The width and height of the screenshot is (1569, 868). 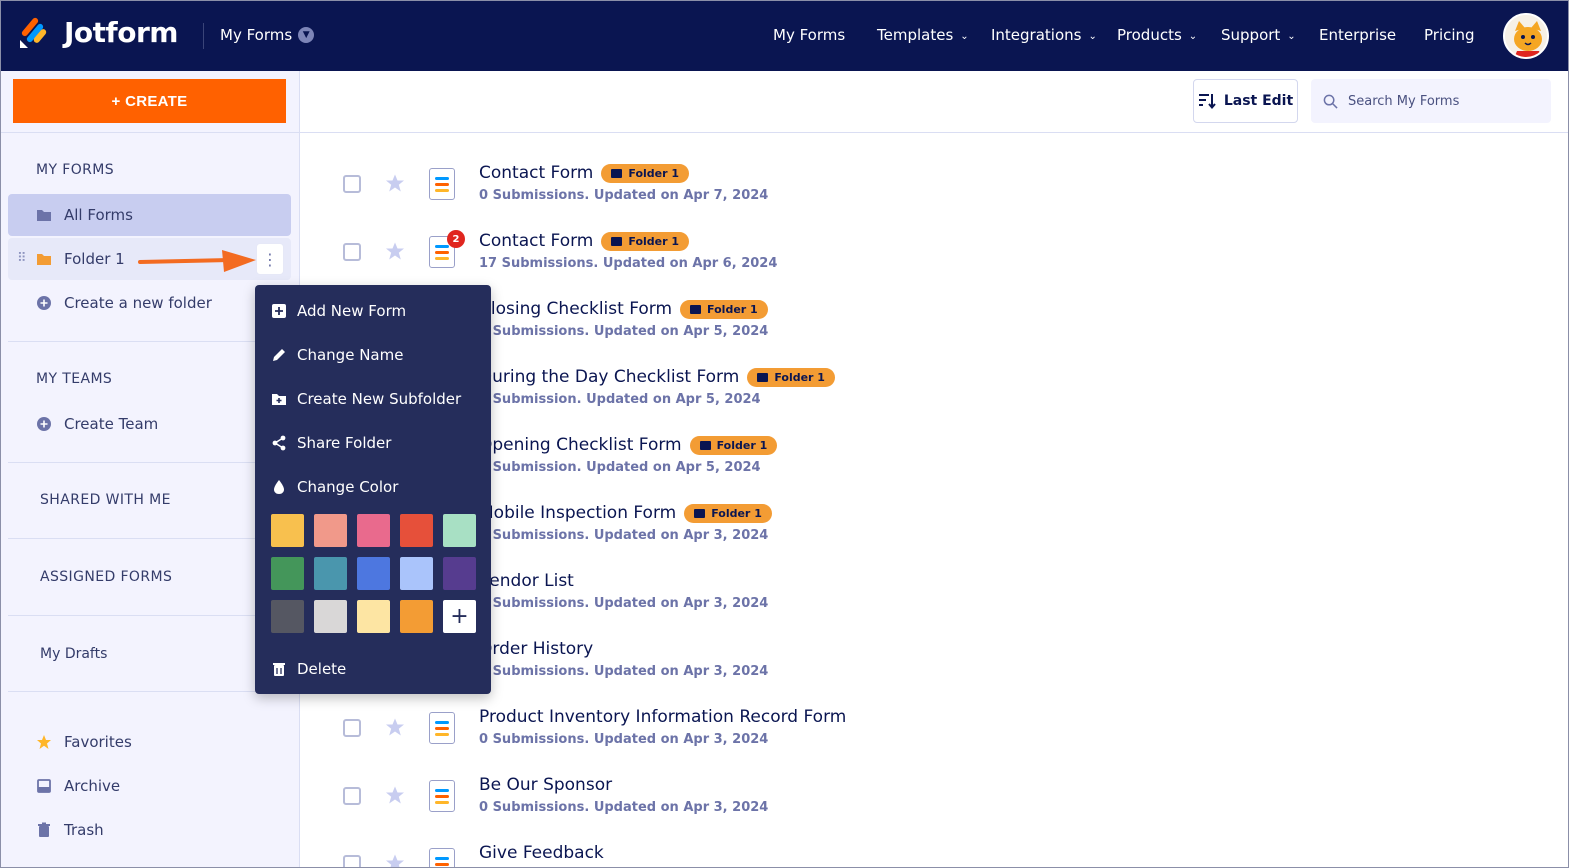 What do you see at coordinates (334, 487) in the screenshot?
I see `menu-item-change-color: Change Color` at bounding box center [334, 487].